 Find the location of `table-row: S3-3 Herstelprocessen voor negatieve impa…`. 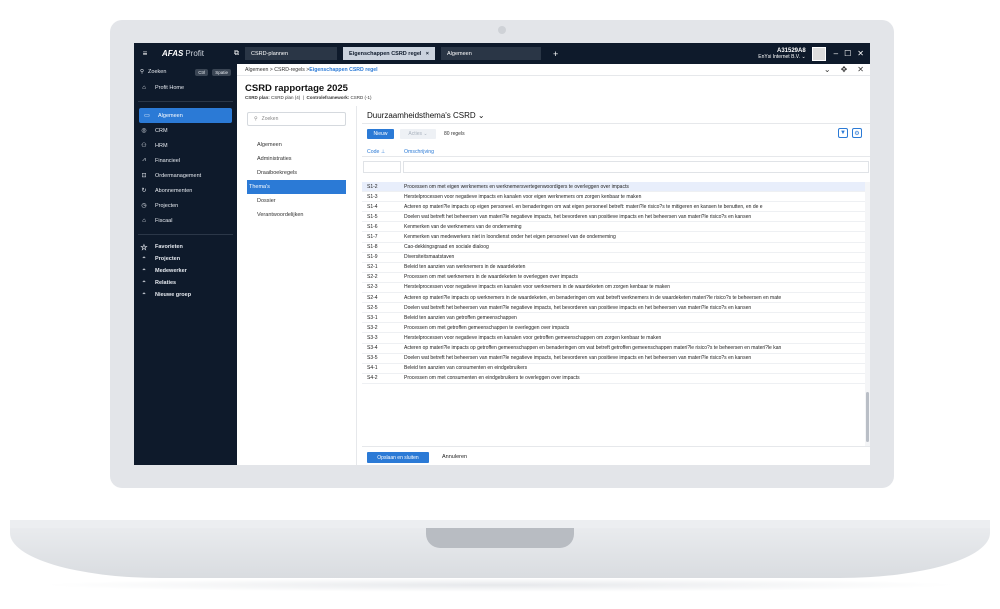

table-row: S3-3 Herstelprocessen voor negatieve impa… is located at coordinates (614, 338).